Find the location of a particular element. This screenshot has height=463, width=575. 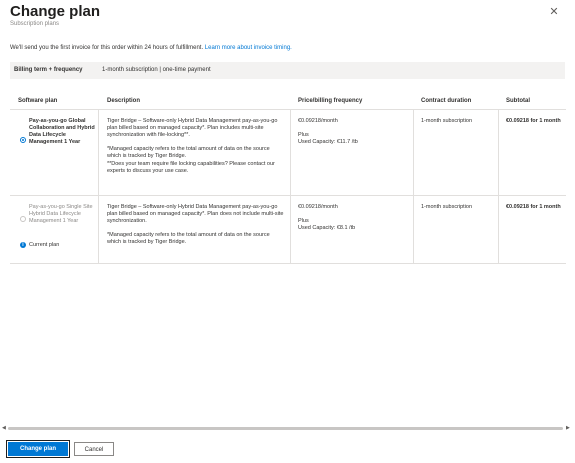

header-contract-duration: Contract duration is located at coordinates (446, 101).